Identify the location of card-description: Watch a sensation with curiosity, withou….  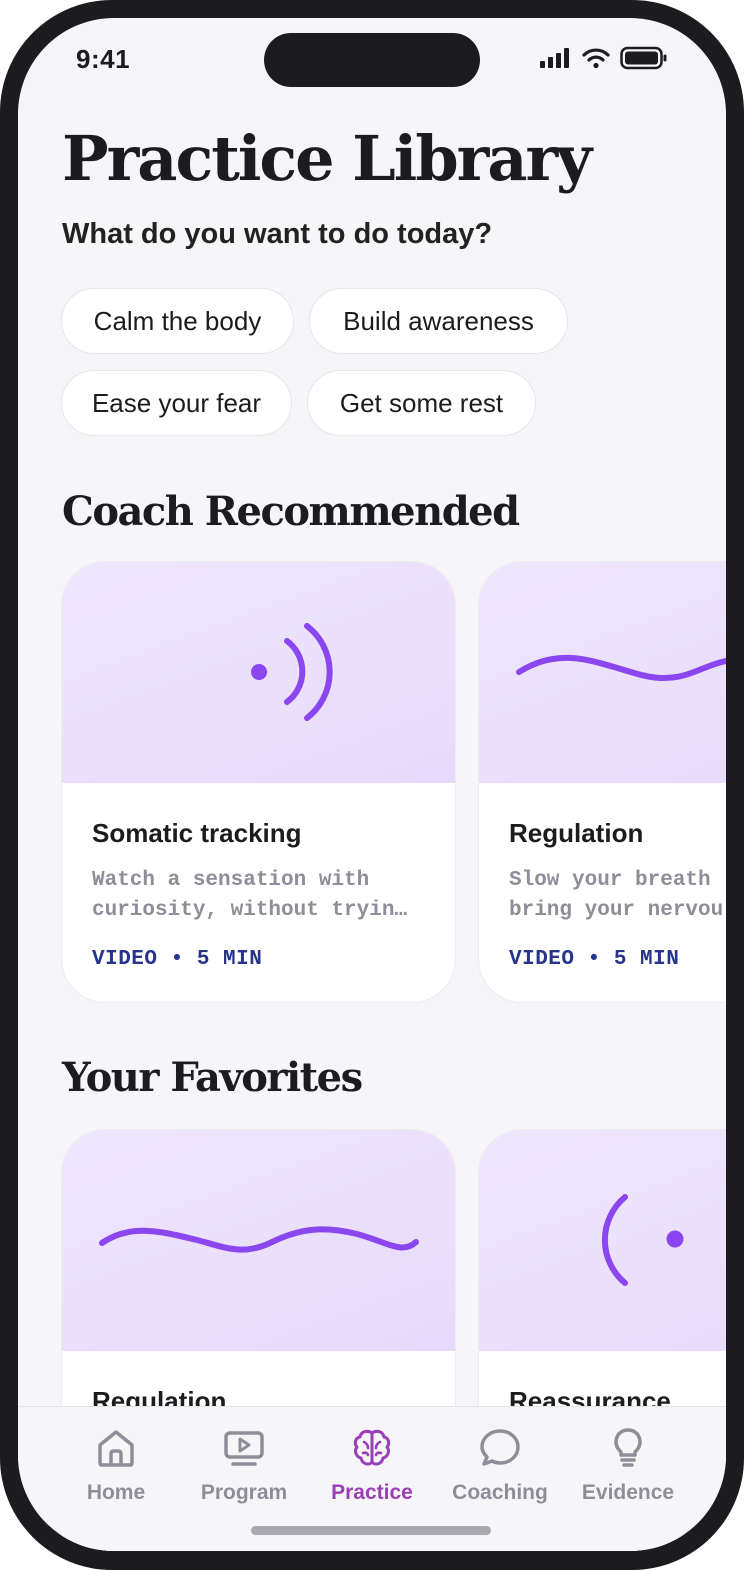
(250, 895).